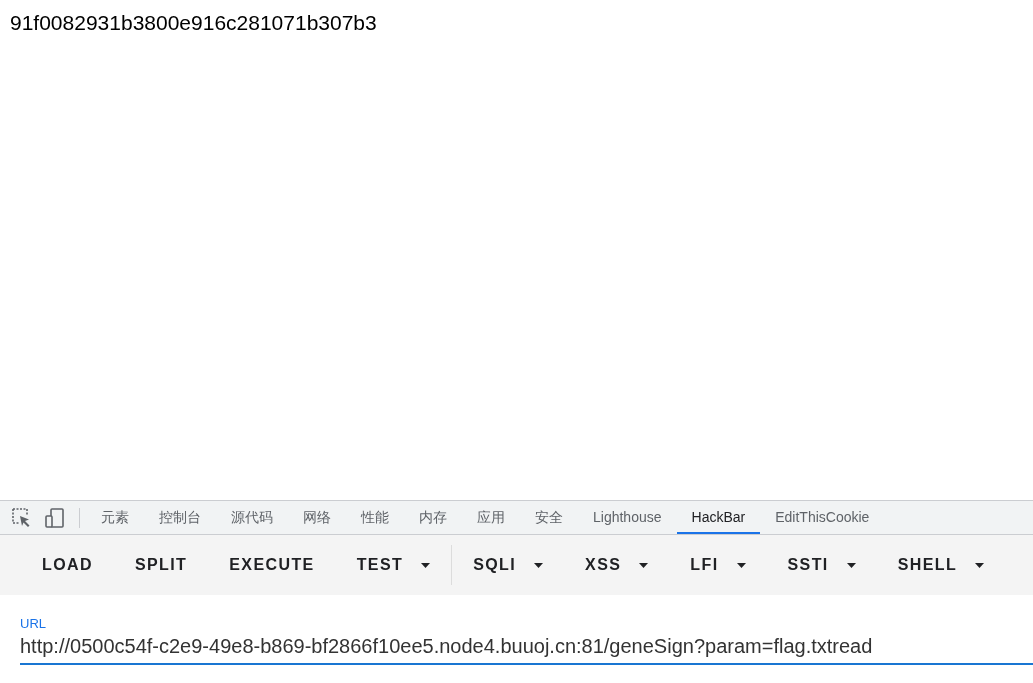 This screenshot has width=1033, height=683. Describe the element at coordinates (617, 565) in the screenshot. I see `toolbar-dropdown-button: XSS` at that location.